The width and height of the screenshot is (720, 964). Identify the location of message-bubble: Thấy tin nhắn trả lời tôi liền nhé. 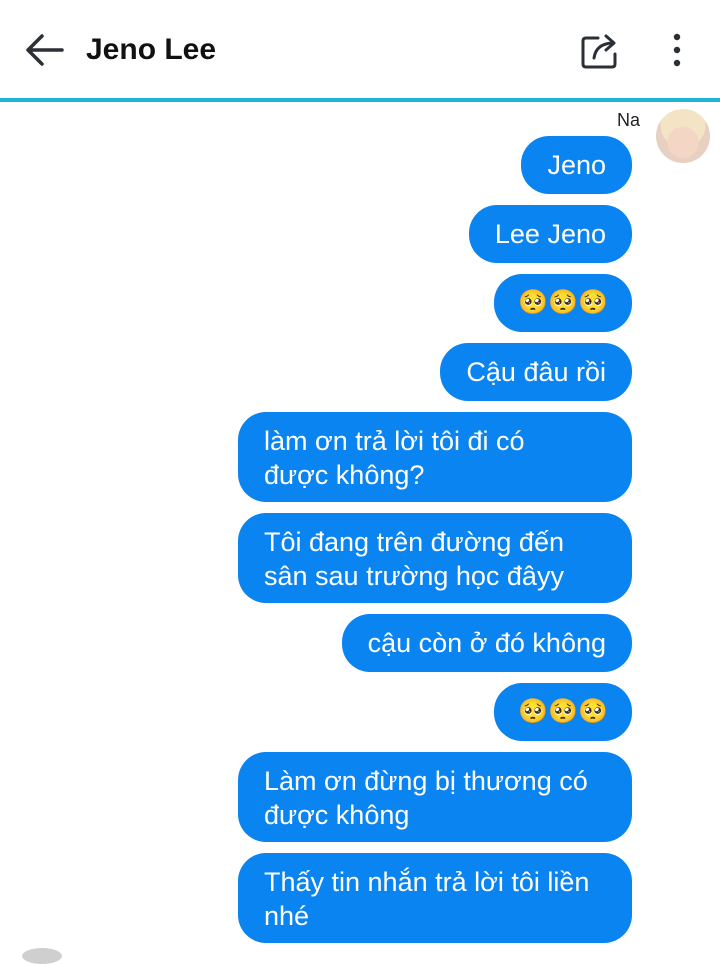
(435, 898).